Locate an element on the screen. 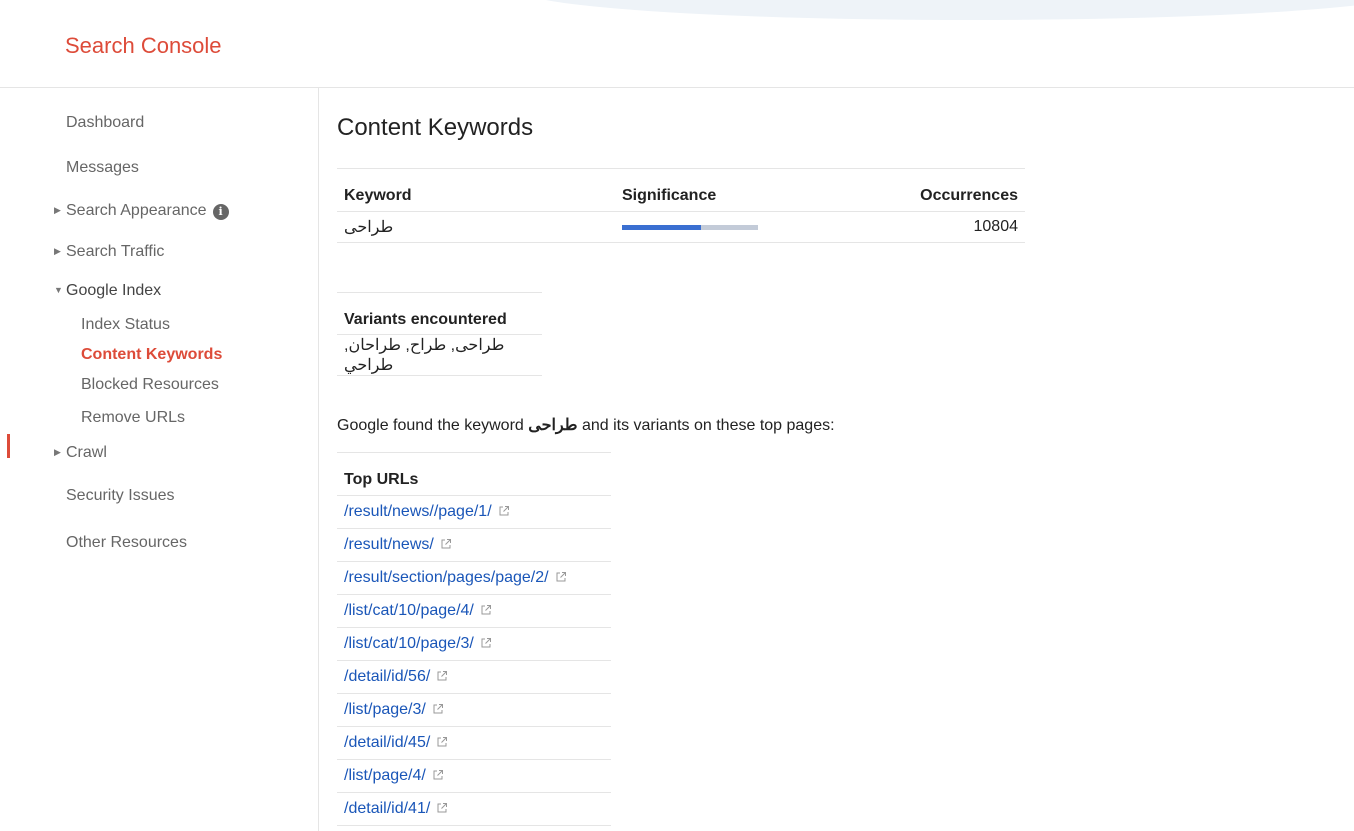 Image resolution: width=1354 pixels, height=831 pixels. table-header-row: Variants encountered is located at coordinates (439, 313).